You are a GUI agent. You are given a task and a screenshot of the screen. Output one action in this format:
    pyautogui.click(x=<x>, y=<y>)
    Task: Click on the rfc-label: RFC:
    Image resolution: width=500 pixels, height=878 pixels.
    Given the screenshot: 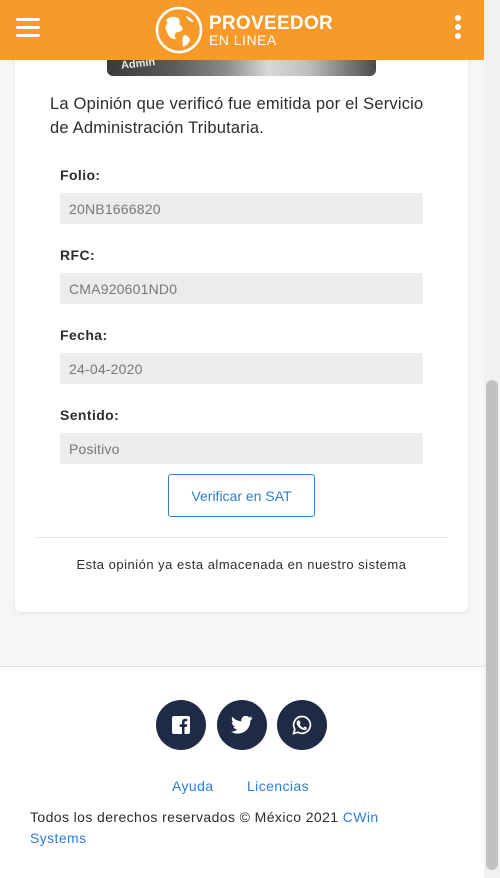 What is the action you would take?
    pyautogui.click(x=78, y=255)
    